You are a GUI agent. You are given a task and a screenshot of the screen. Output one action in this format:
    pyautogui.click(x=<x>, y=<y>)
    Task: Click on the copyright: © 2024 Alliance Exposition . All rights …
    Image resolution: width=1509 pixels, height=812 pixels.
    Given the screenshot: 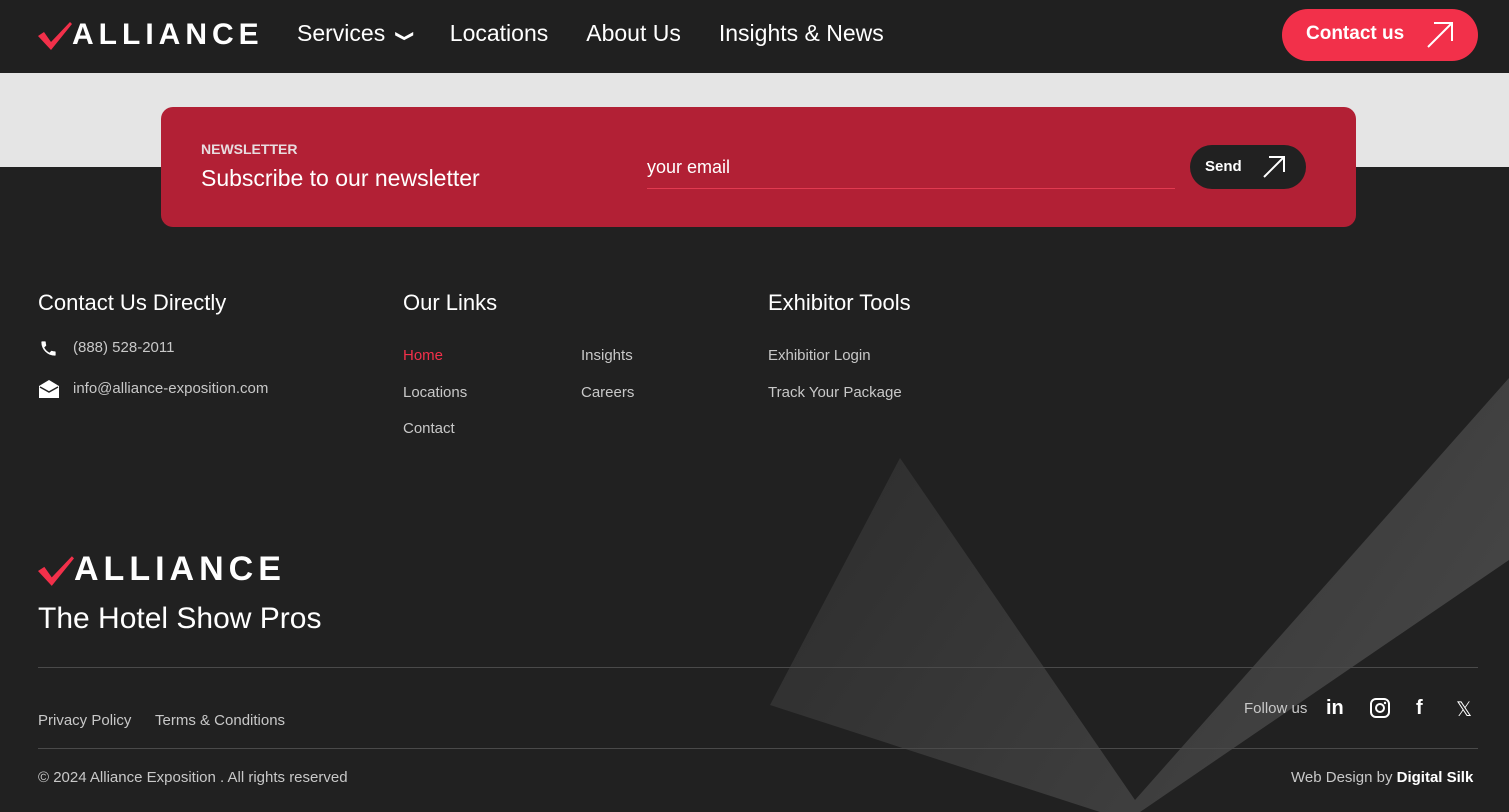 What is the action you would take?
    pyautogui.click(x=193, y=777)
    